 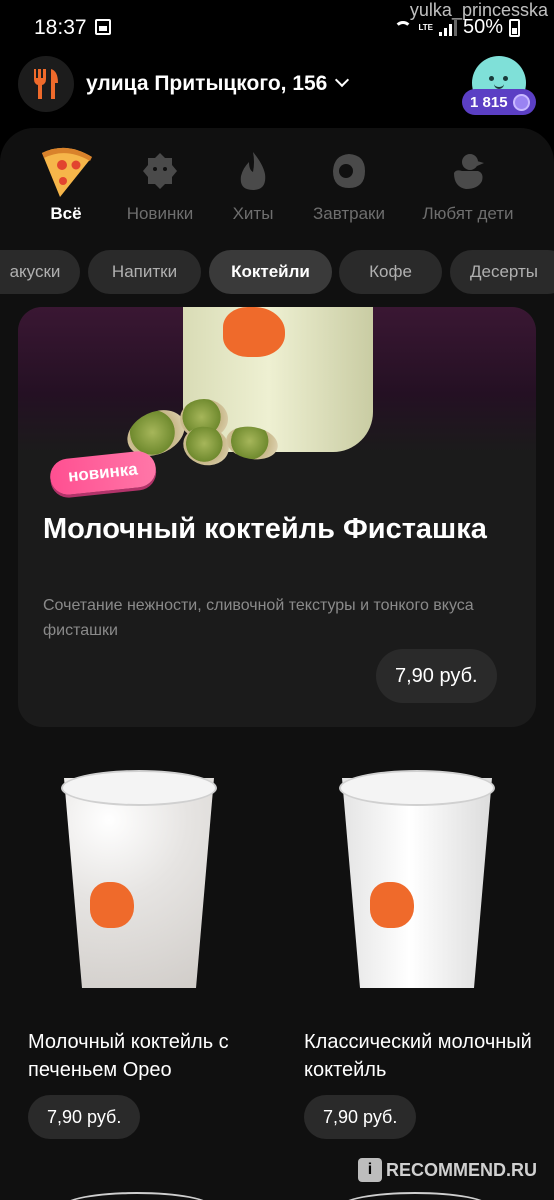 What do you see at coordinates (403, 27) in the screenshot?
I see `wifi-icon` at bounding box center [403, 27].